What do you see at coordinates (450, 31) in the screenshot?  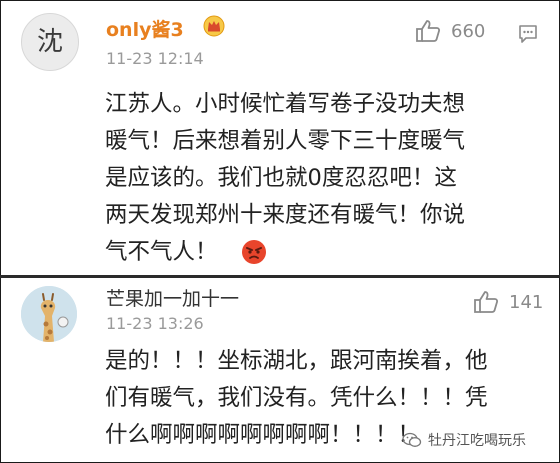 I see `like-button: 660` at bounding box center [450, 31].